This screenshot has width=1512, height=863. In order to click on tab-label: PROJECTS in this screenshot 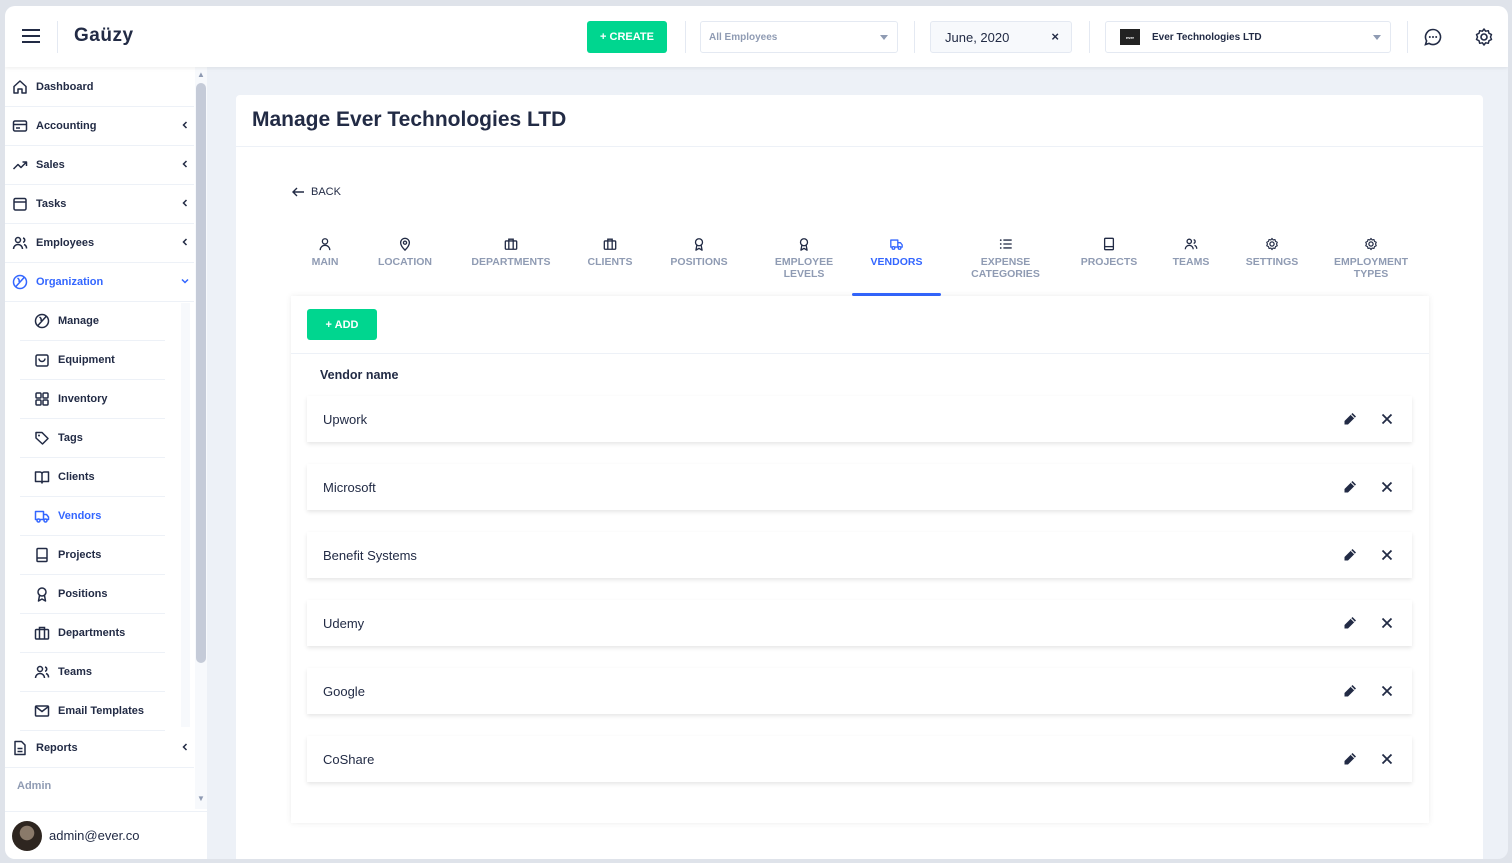, I will do `click(1109, 262)`.